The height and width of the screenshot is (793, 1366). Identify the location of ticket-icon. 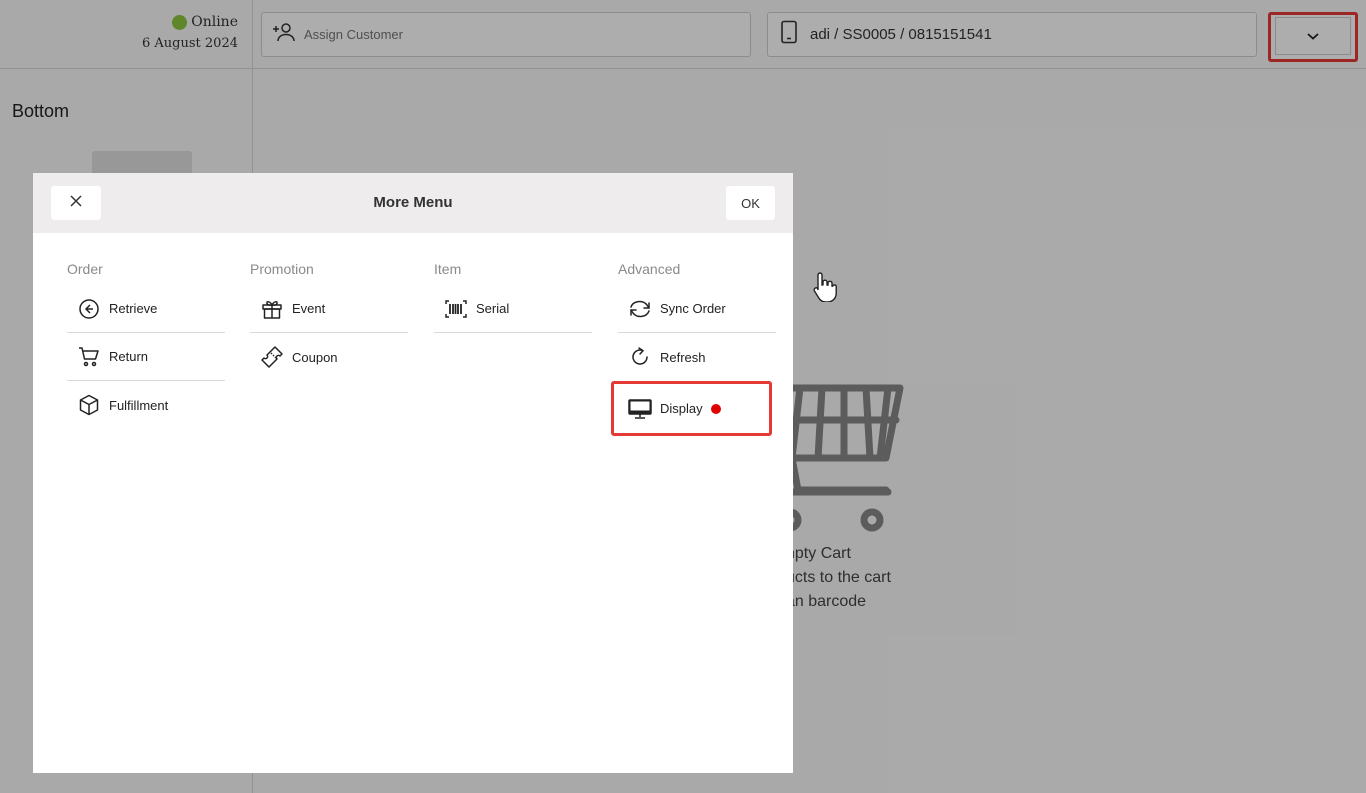
(272, 357).